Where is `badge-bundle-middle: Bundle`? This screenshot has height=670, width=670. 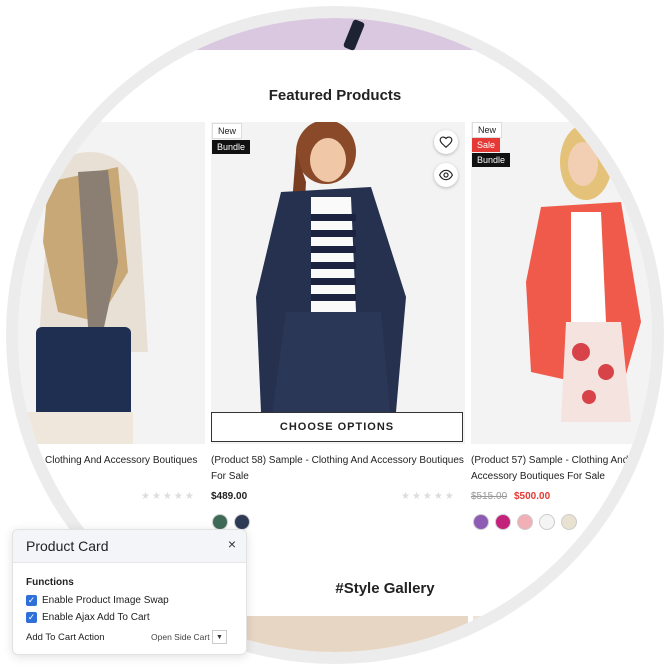
badge-bundle-middle: Bundle is located at coordinates (231, 147).